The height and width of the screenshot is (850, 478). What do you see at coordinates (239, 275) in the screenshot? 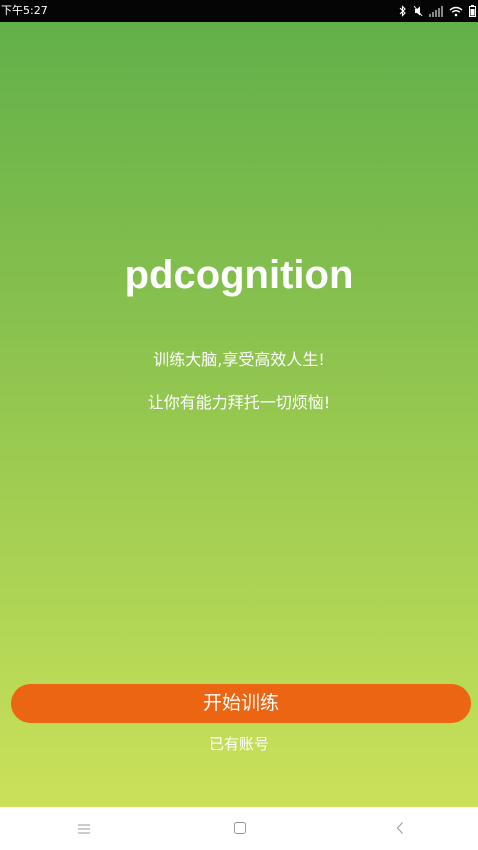
I see `app-title: pdcognition` at bounding box center [239, 275].